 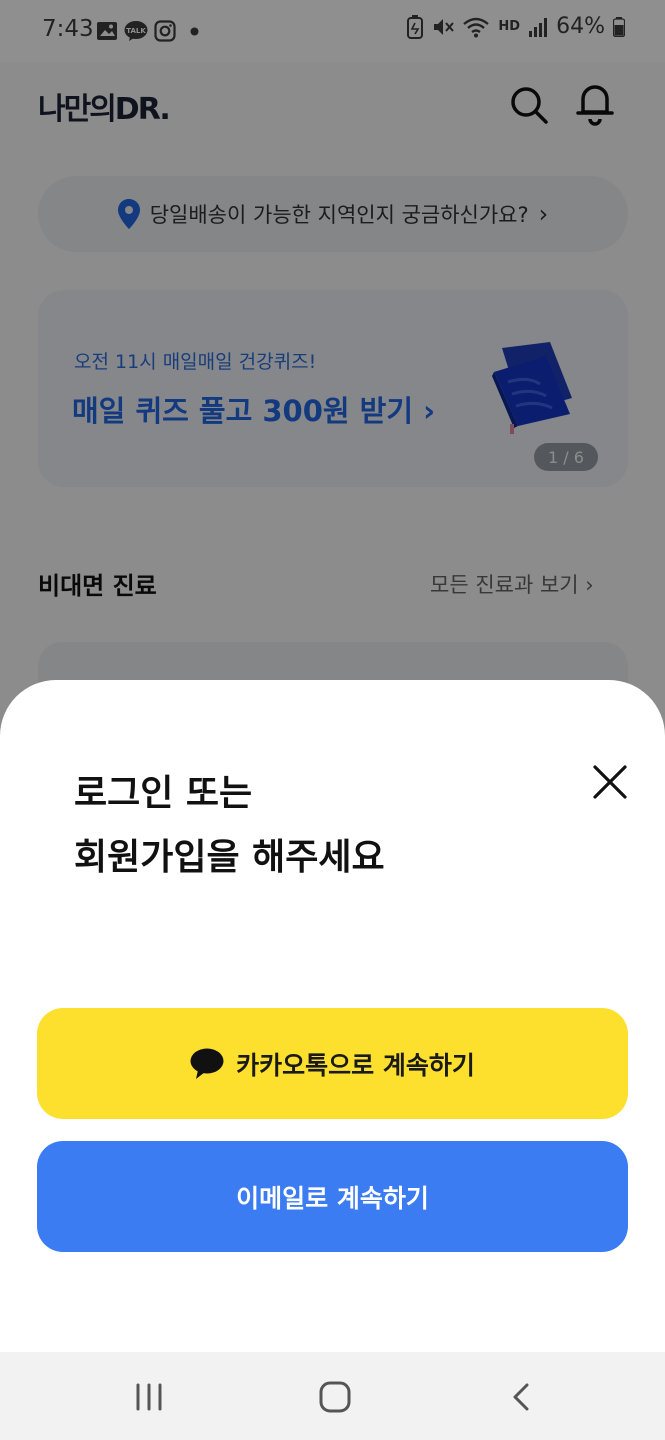 I want to click on wifi-icon, so click(x=476, y=27).